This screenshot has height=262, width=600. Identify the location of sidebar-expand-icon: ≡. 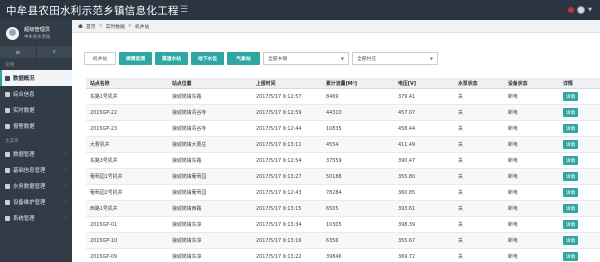
(18, 52).